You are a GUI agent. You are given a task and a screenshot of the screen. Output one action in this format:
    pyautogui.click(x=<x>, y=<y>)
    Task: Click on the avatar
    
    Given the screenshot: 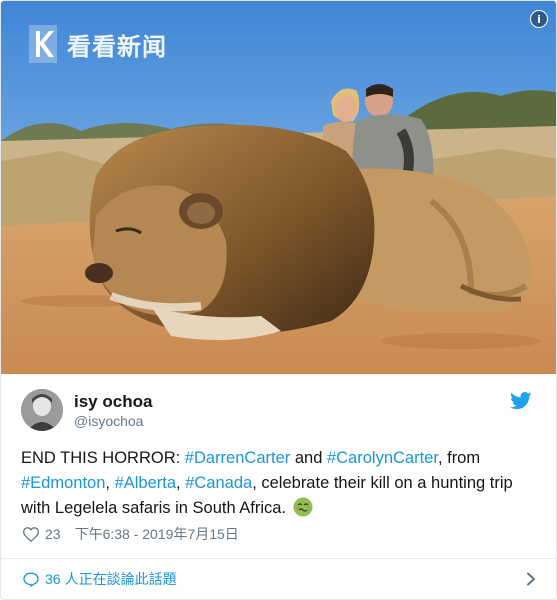 What is the action you would take?
    pyautogui.click(x=42, y=410)
    